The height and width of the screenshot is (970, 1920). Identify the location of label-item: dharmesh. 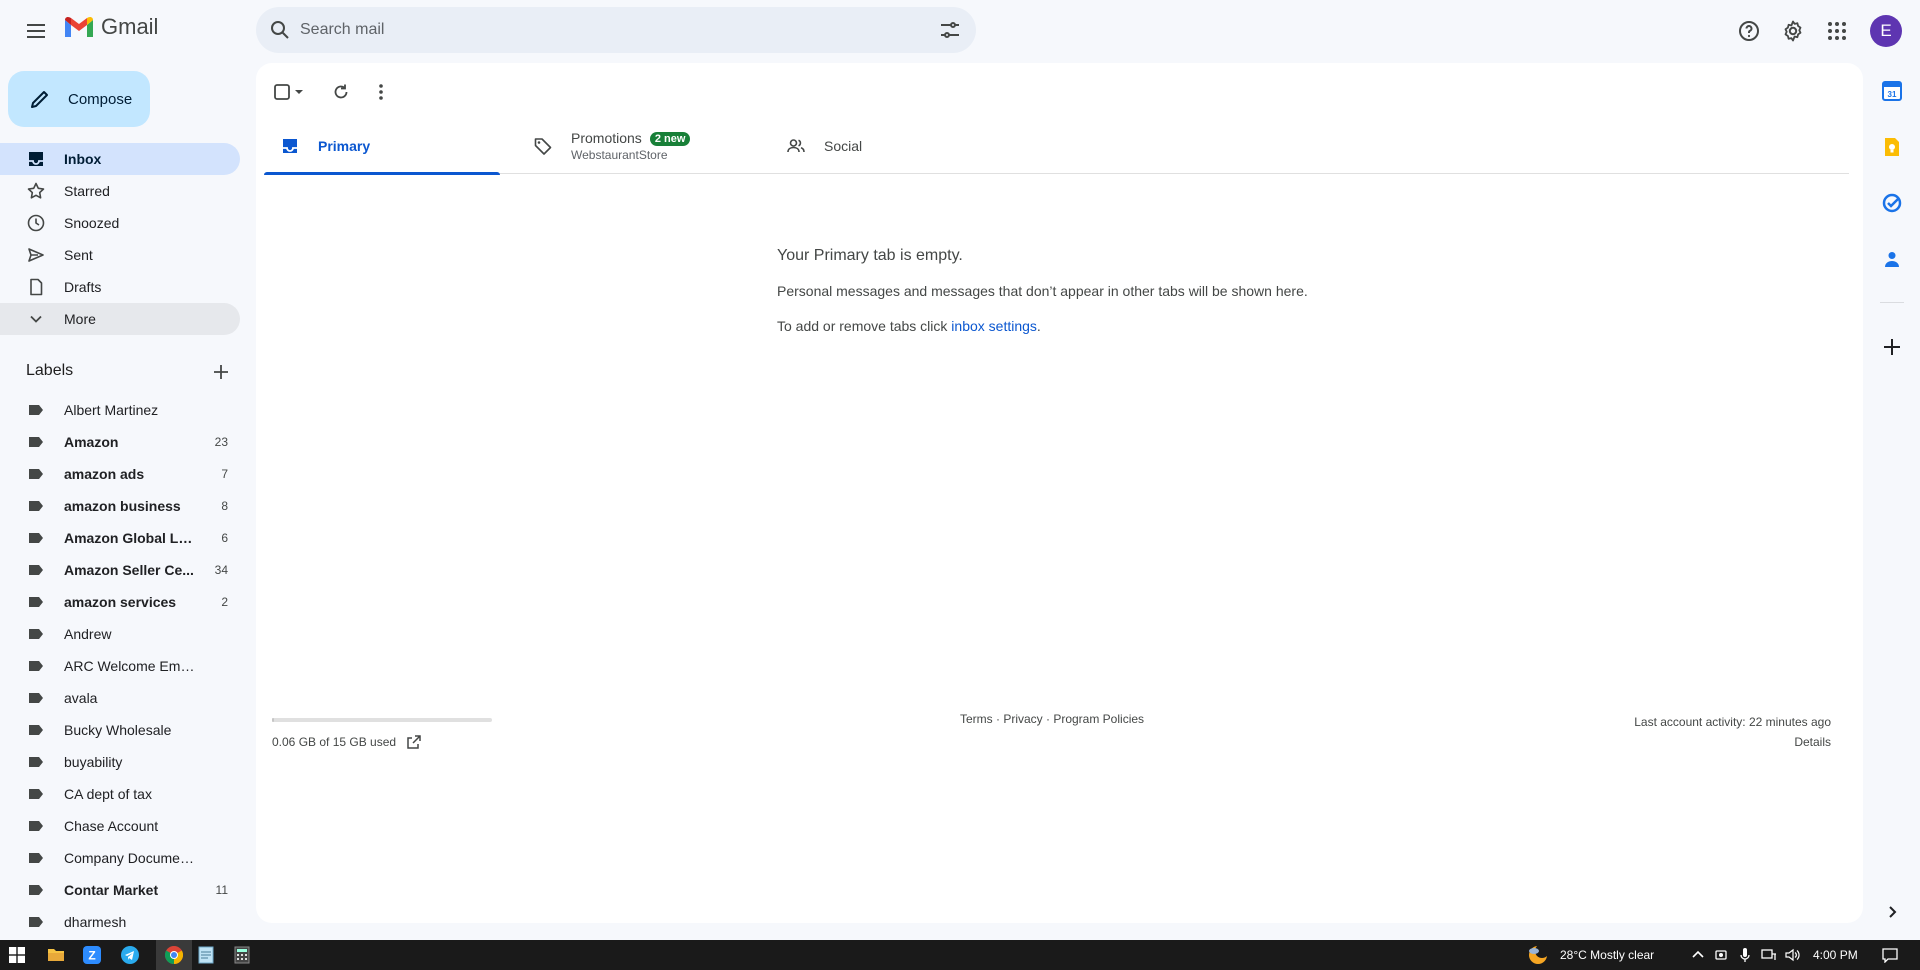
(120, 922).